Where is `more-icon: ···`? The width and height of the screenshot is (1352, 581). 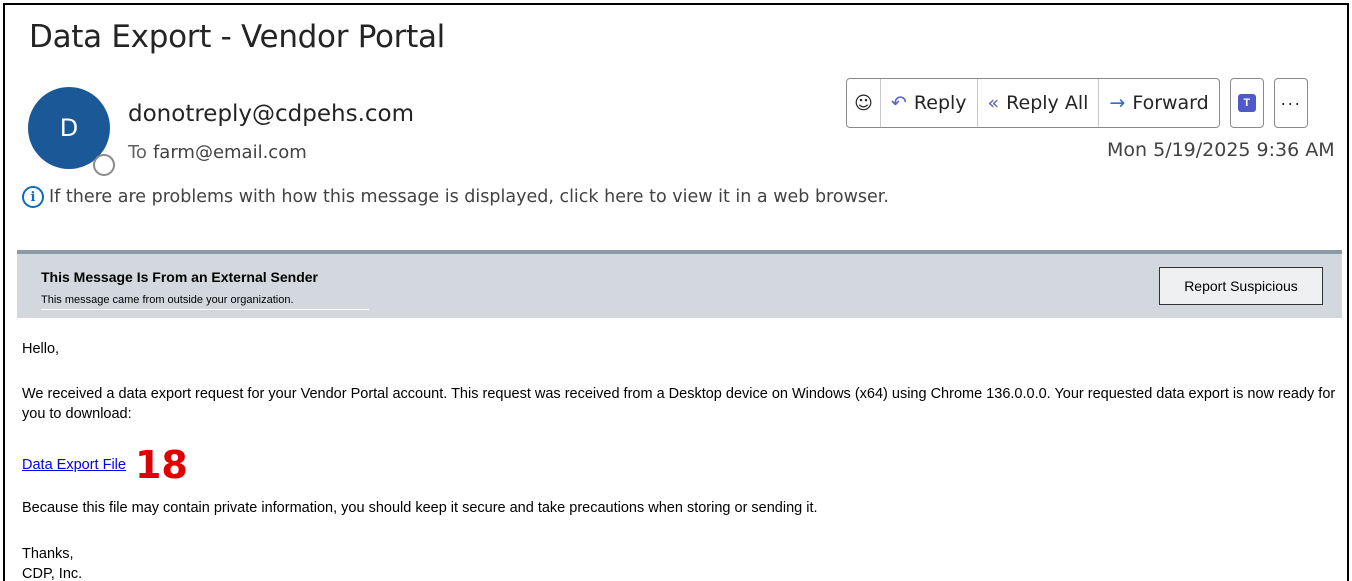 more-icon: ··· is located at coordinates (1291, 102).